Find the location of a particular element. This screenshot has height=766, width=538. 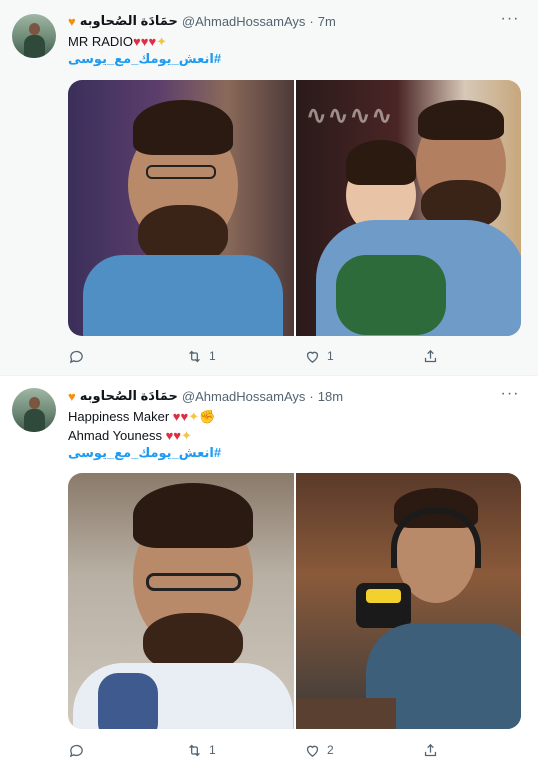

like-button: 2 is located at coordinates (363, 750).